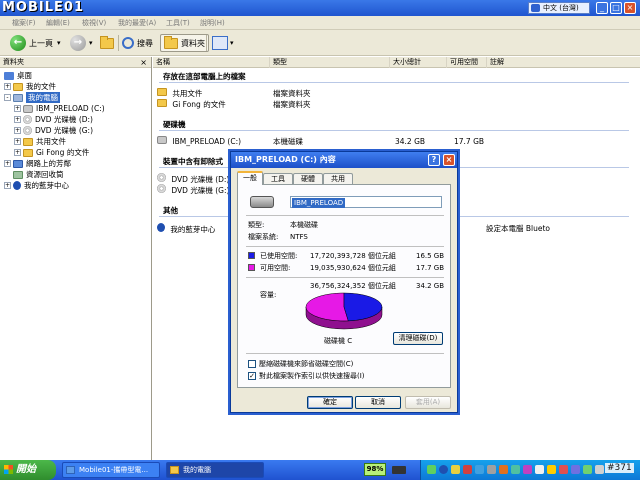 The image size is (640, 480). Describe the element at coordinates (466, 62) in the screenshot. I see `column-free-space: 可用空間` at that location.